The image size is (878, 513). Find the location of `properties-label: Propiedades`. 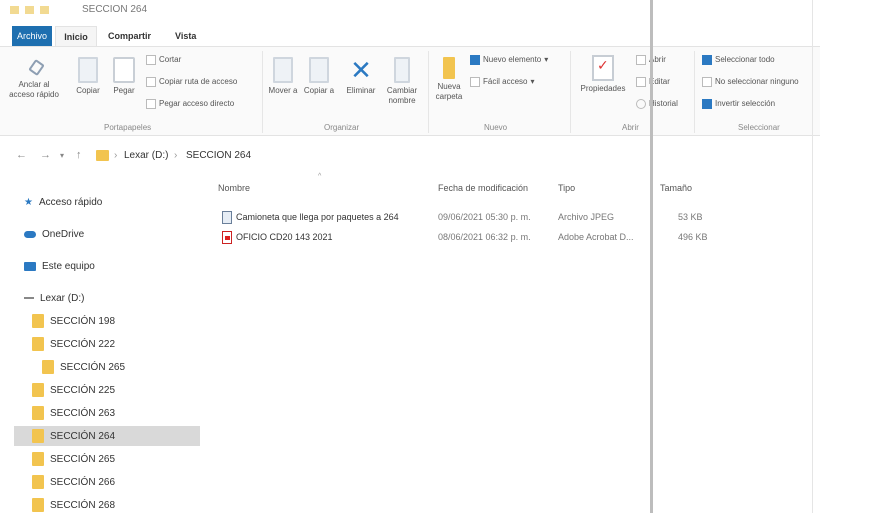

properties-label: Propiedades is located at coordinates (603, 88).